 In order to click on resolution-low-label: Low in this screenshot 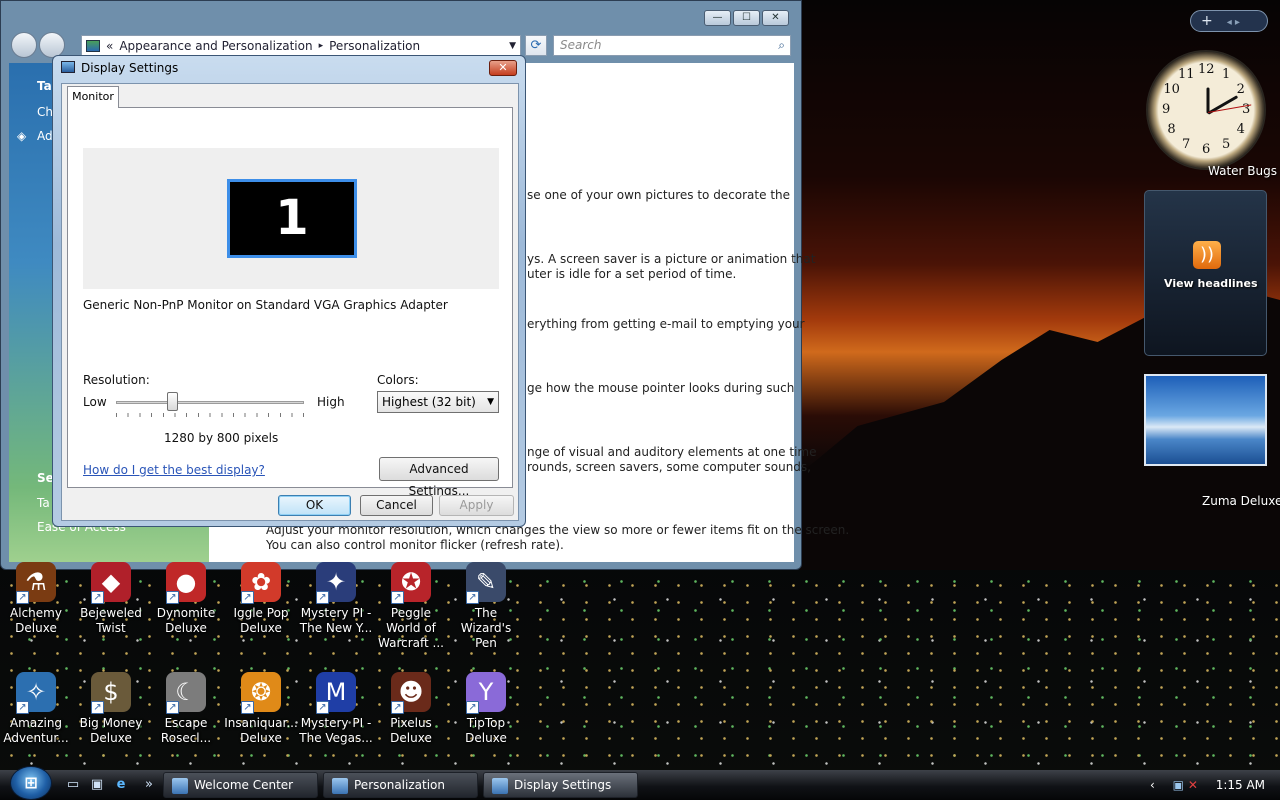, I will do `click(95, 402)`.